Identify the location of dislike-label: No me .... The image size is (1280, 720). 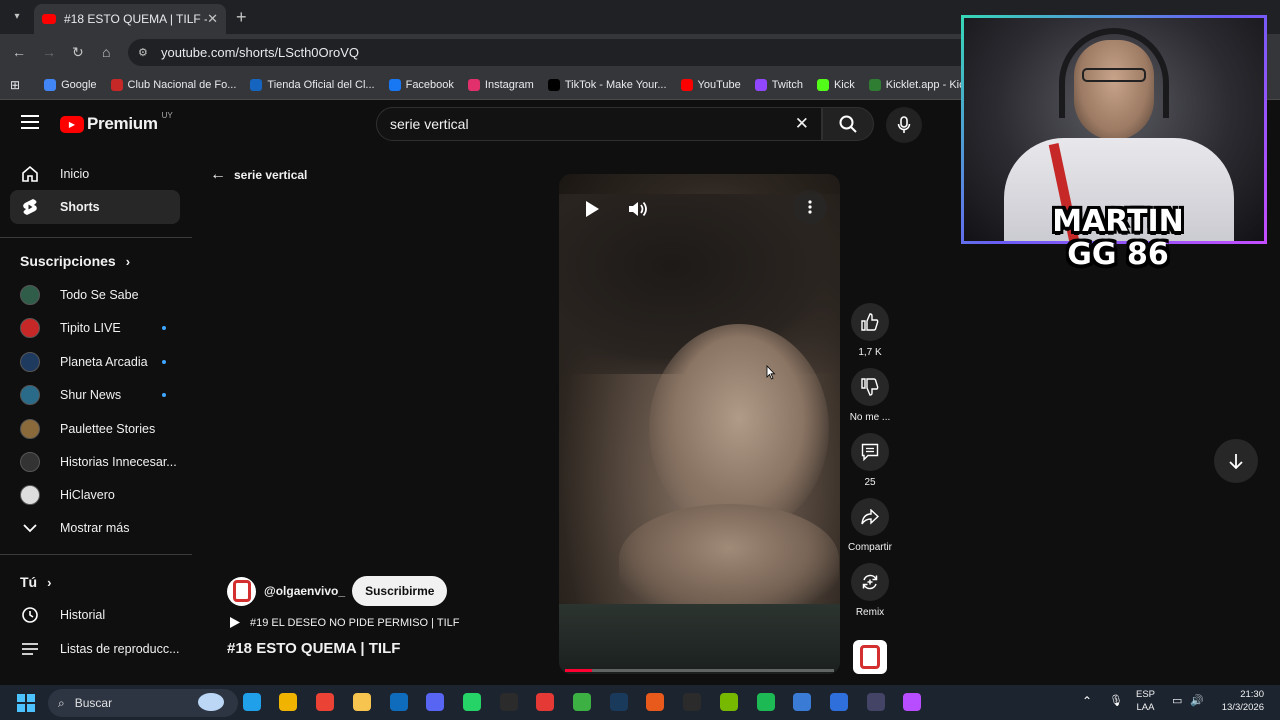
(870, 417).